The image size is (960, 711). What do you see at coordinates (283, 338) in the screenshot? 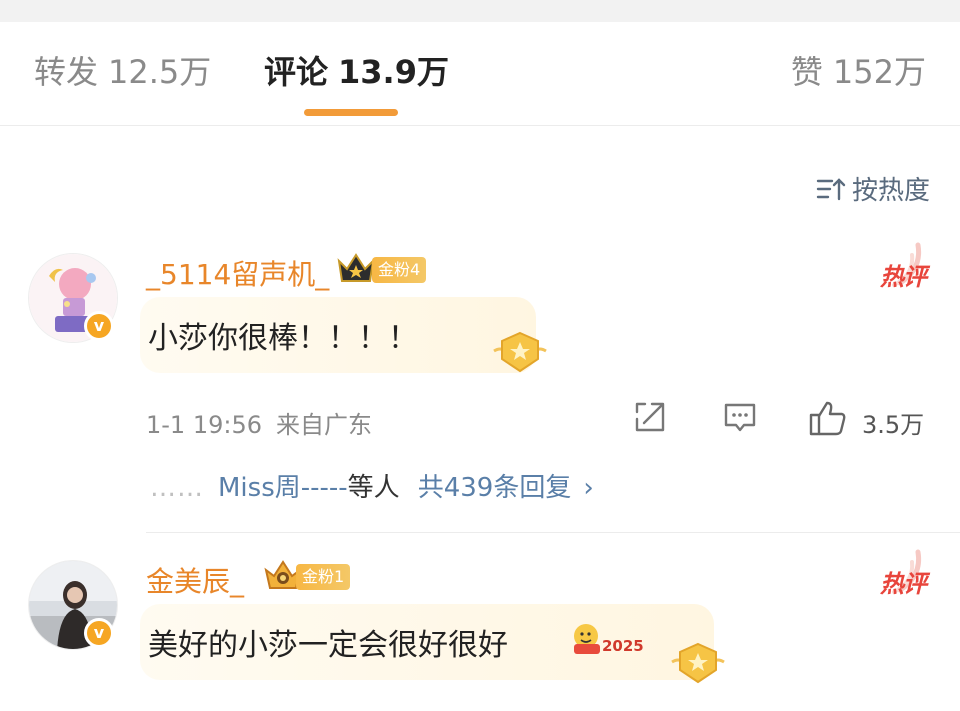
I see `comment-text: 小莎你很棒！！！！` at bounding box center [283, 338].